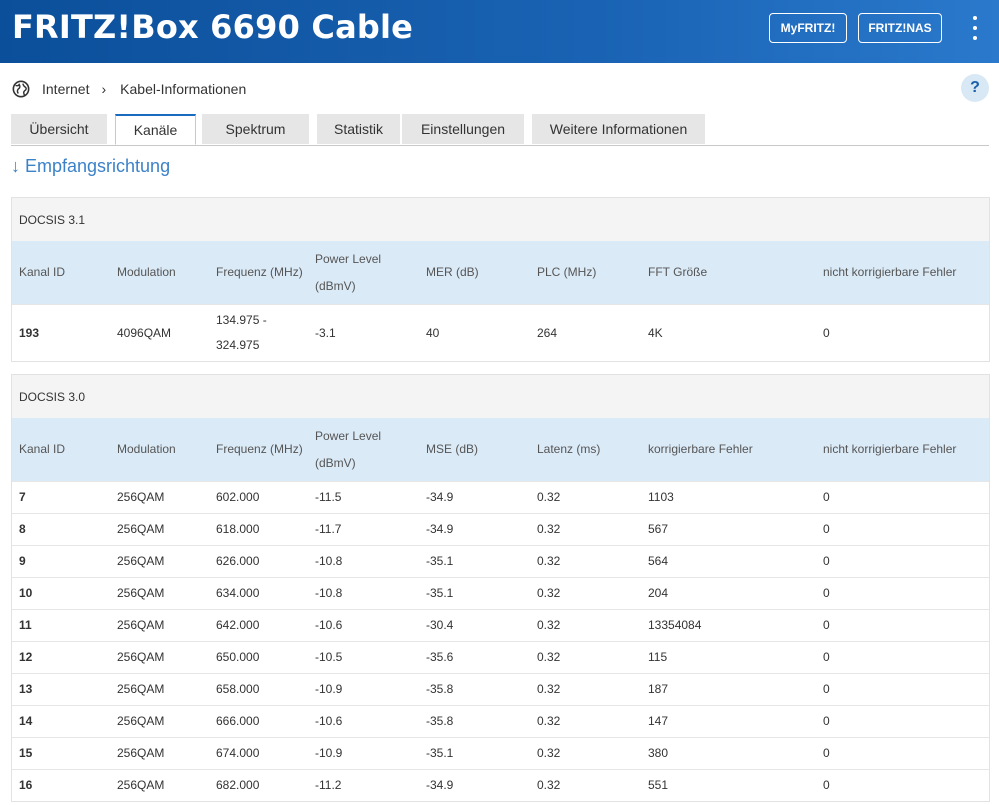 The height and width of the screenshot is (805, 999). Describe the element at coordinates (328, 497) in the screenshot. I see `table-cell: -11.5` at that location.